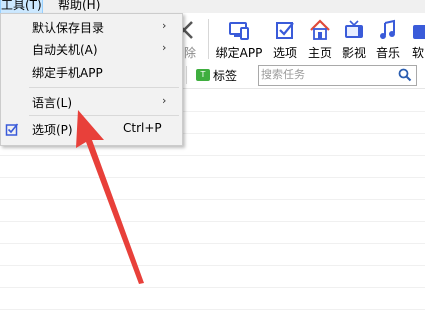 This screenshot has height=321, width=425. Describe the element at coordinates (320, 29) in the screenshot. I see `home-icon` at that location.